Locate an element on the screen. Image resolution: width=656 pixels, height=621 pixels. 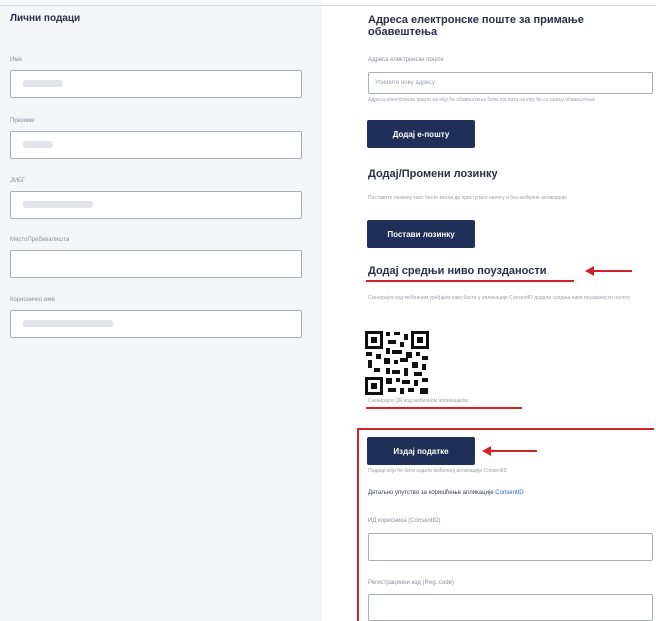
mid-level-assurance-title: Додај средњи ниво поузданости is located at coordinates (457, 271).